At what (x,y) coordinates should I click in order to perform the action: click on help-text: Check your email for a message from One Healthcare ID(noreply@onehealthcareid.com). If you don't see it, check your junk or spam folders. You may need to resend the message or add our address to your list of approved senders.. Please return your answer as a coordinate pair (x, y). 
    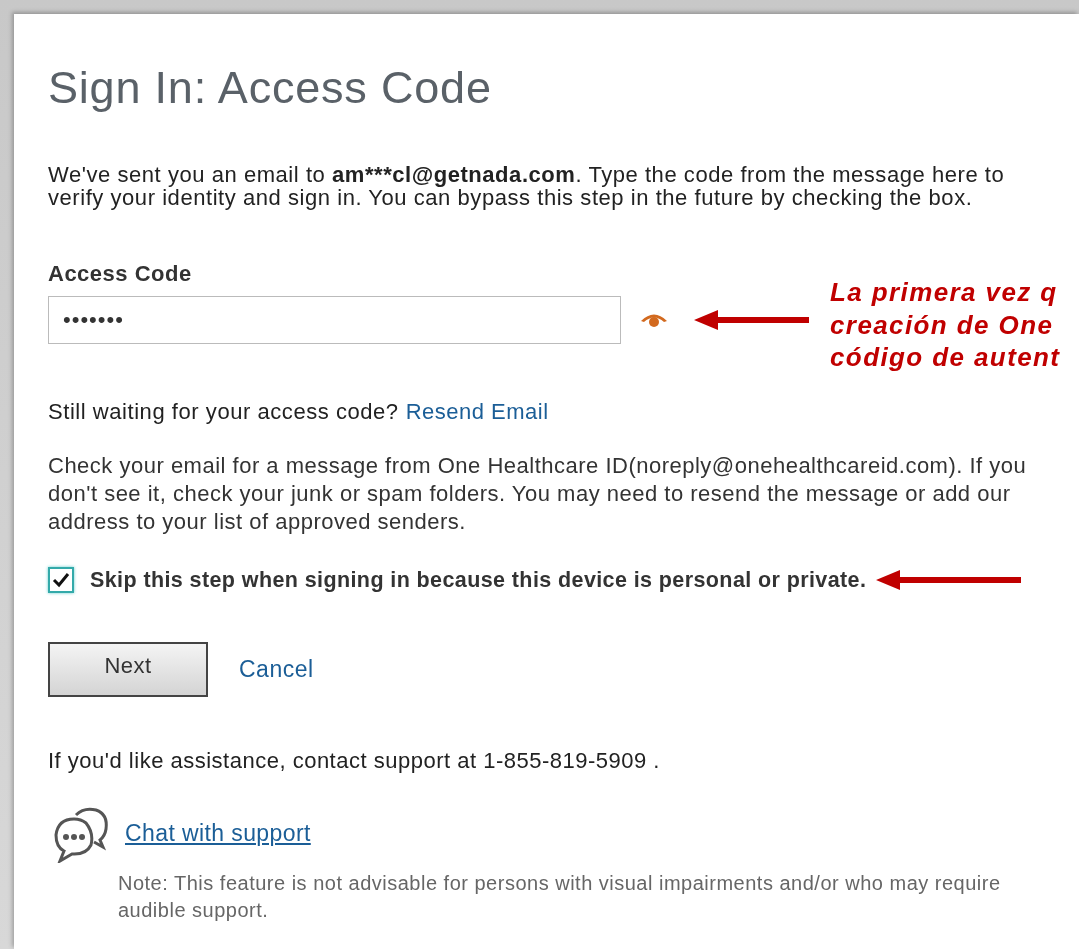
    Looking at the image, I should click on (538, 494).